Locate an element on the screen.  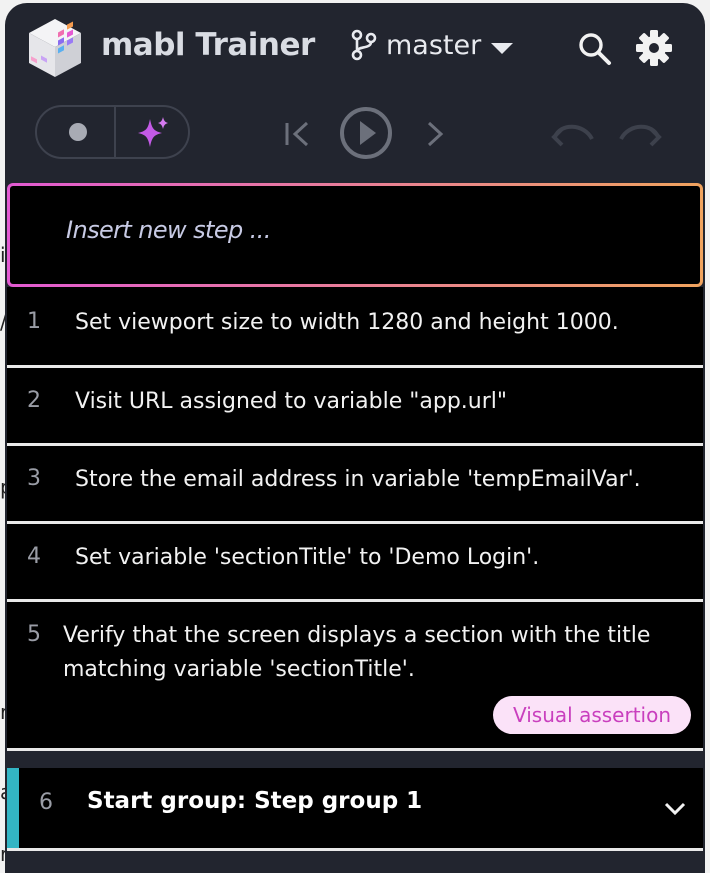
step-number: 5 is located at coordinates (34, 634).